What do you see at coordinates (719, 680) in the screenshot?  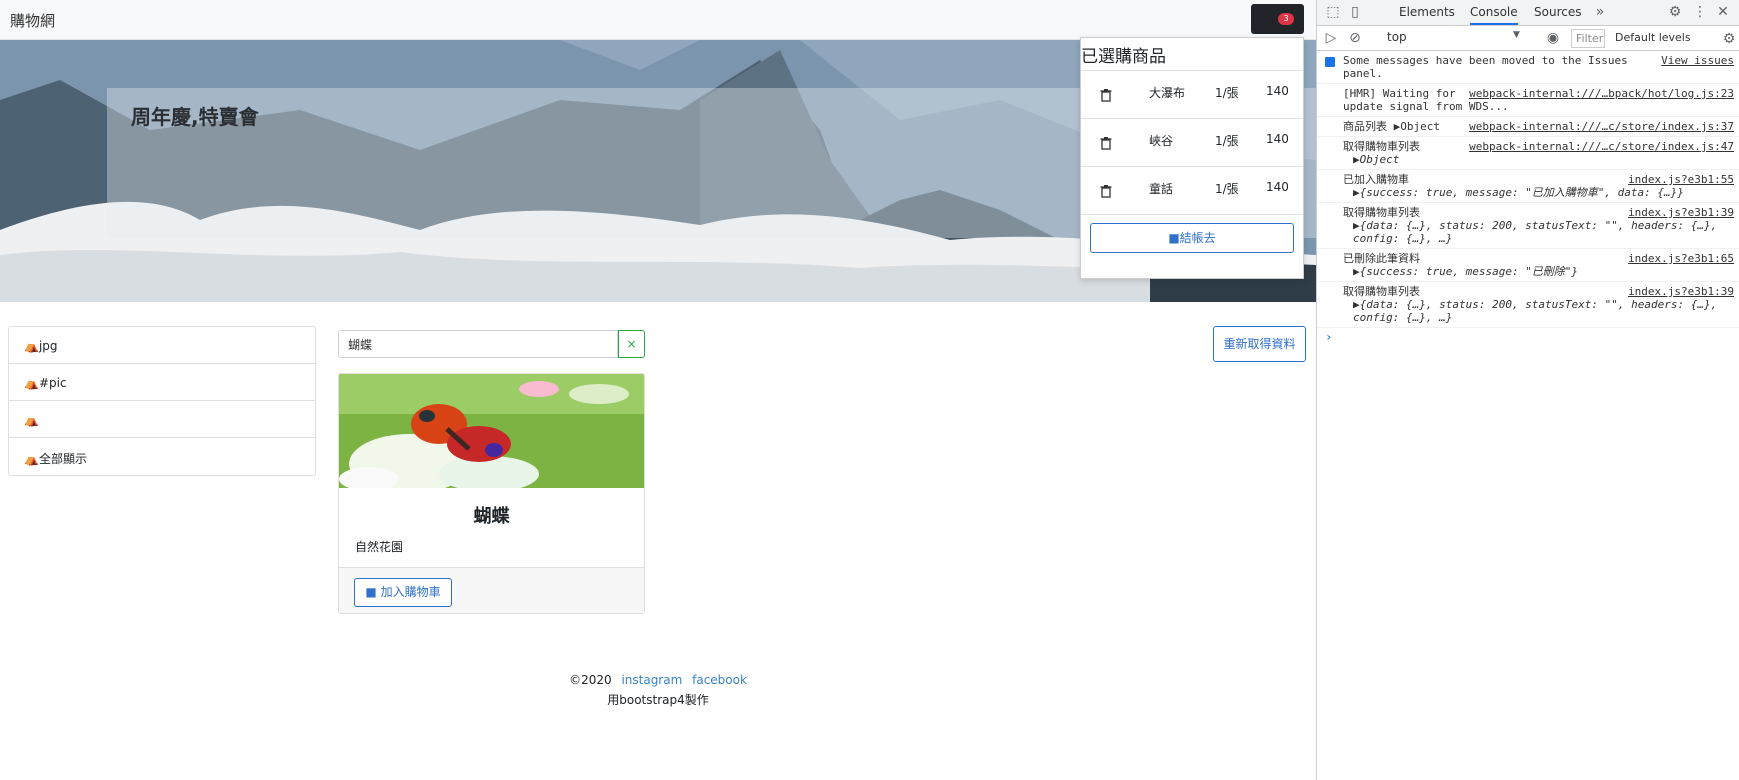 I see `facebook-link: facebook` at bounding box center [719, 680].